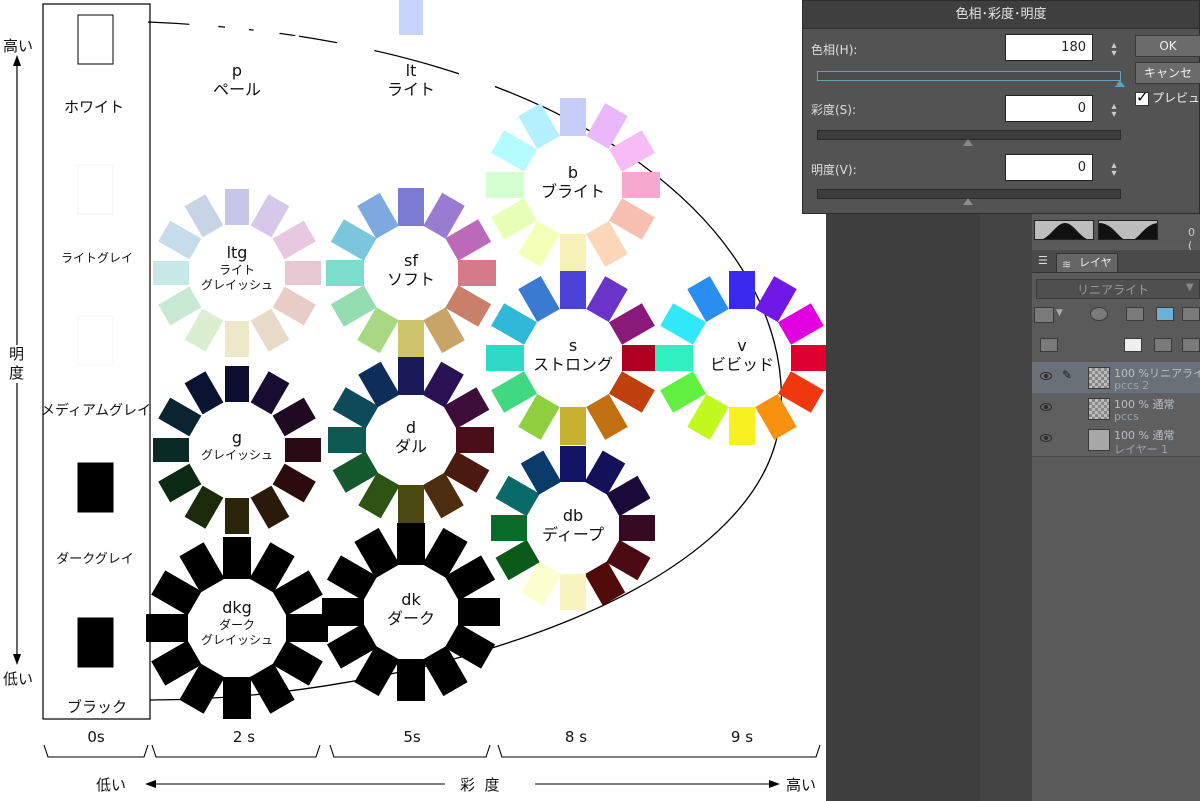 The height and width of the screenshot is (801, 1200). I want to click on value-slider-knob, so click(968, 201).